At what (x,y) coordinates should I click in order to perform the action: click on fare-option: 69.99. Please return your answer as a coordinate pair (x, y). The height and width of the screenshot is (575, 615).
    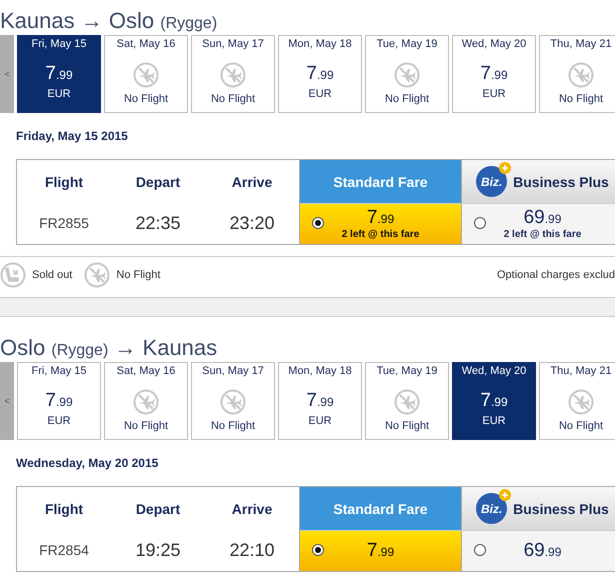
    Looking at the image, I should click on (538, 550).